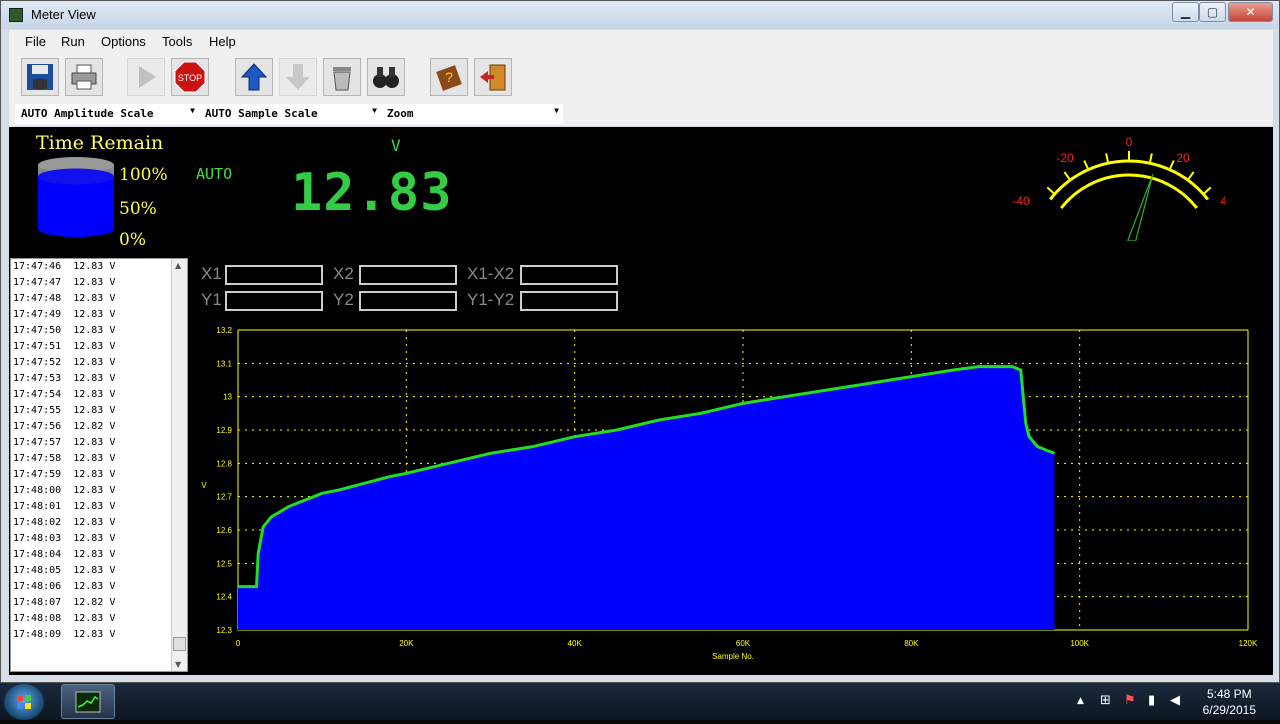 The height and width of the screenshot is (724, 1280). Describe the element at coordinates (190, 77) in the screenshot. I see `stop-button: STOP` at that location.